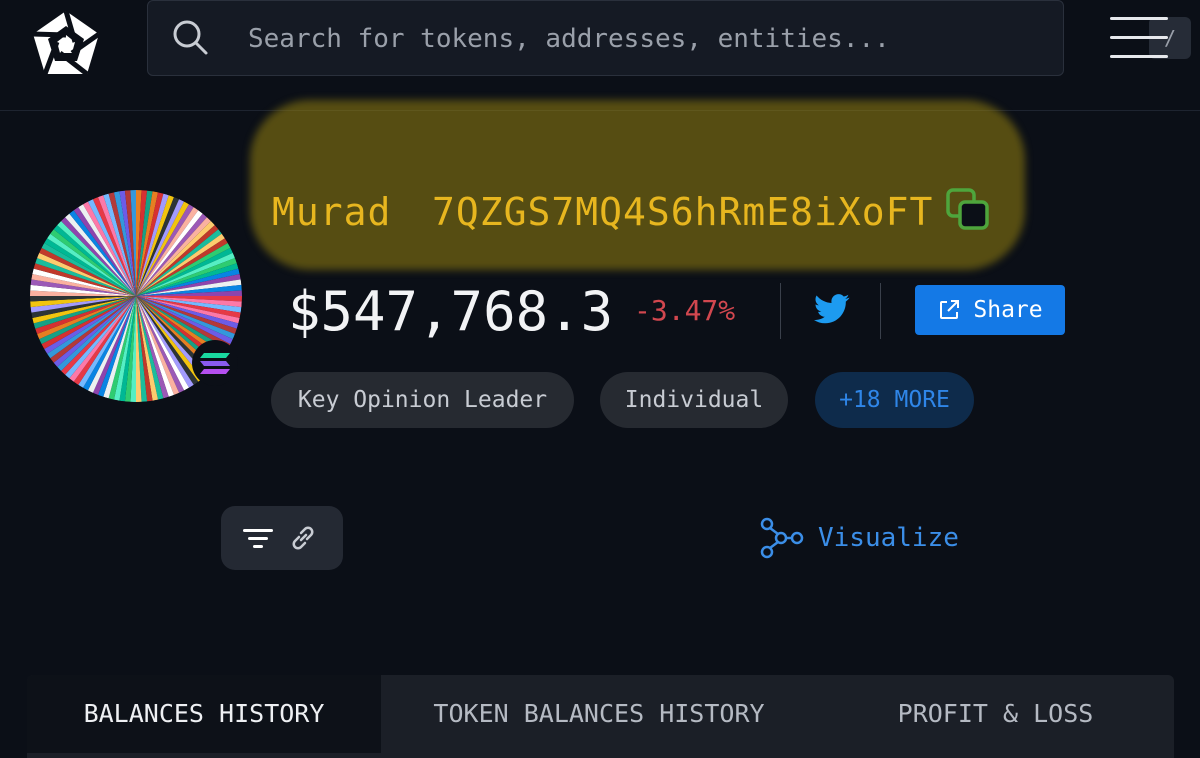  Describe the element at coordinates (950, 309) in the screenshot. I see `external-link-icon` at that location.